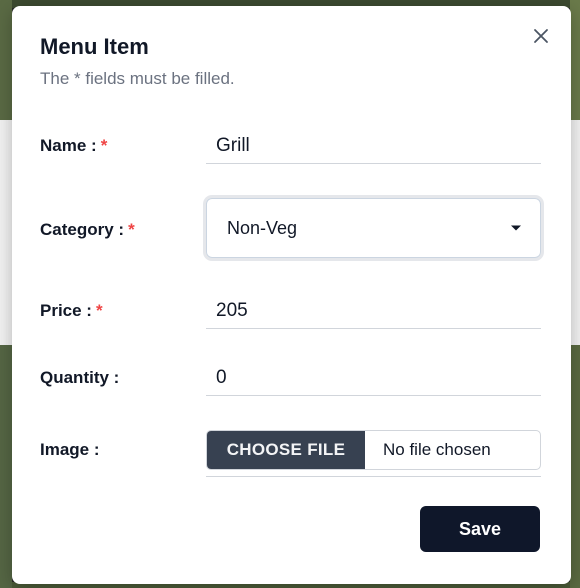 The height and width of the screenshot is (588, 580). What do you see at coordinates (262, 227) in the screenshot?
I see `category-selected-value: Non-Veg` at bounding box center [262, 227].